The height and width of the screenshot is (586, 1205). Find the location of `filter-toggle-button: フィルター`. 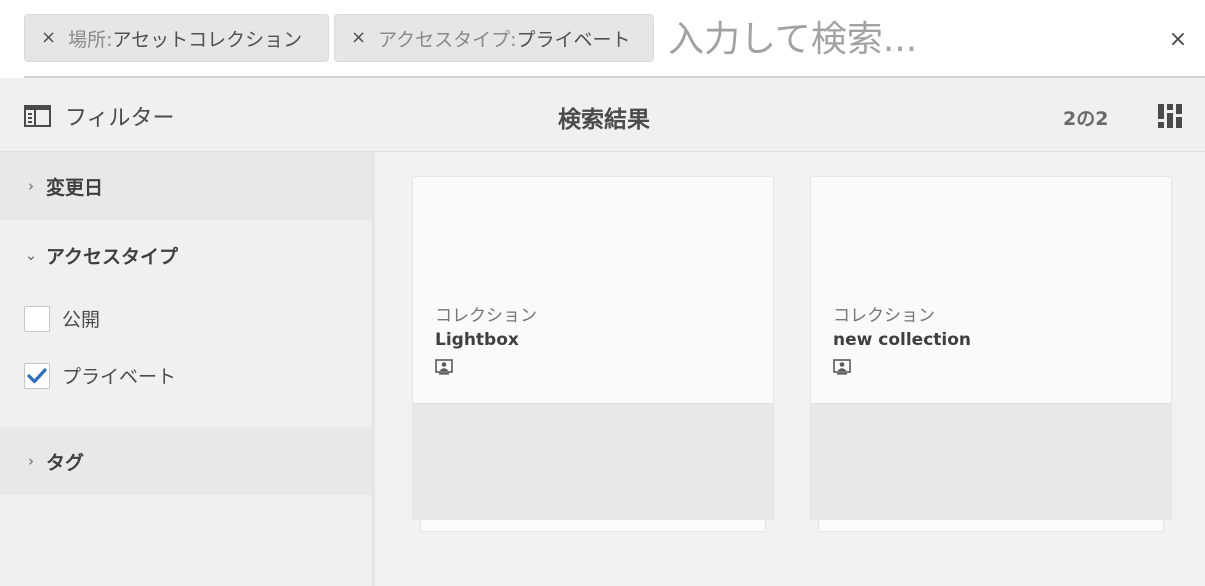

filter-toggle-button: フィルター is located at coordinates (99, 116).